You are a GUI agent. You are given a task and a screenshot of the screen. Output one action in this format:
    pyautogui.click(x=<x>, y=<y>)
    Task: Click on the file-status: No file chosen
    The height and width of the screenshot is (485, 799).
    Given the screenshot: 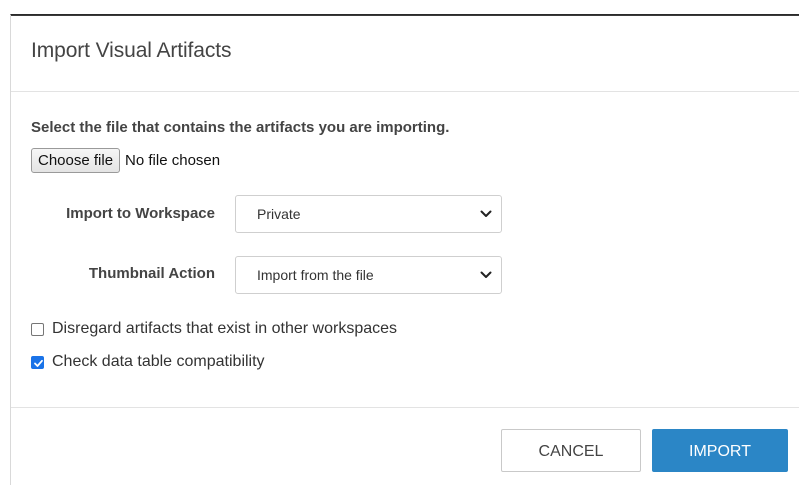 What is the action you would take?
    pyautogui.click(x=173, y=160)
    